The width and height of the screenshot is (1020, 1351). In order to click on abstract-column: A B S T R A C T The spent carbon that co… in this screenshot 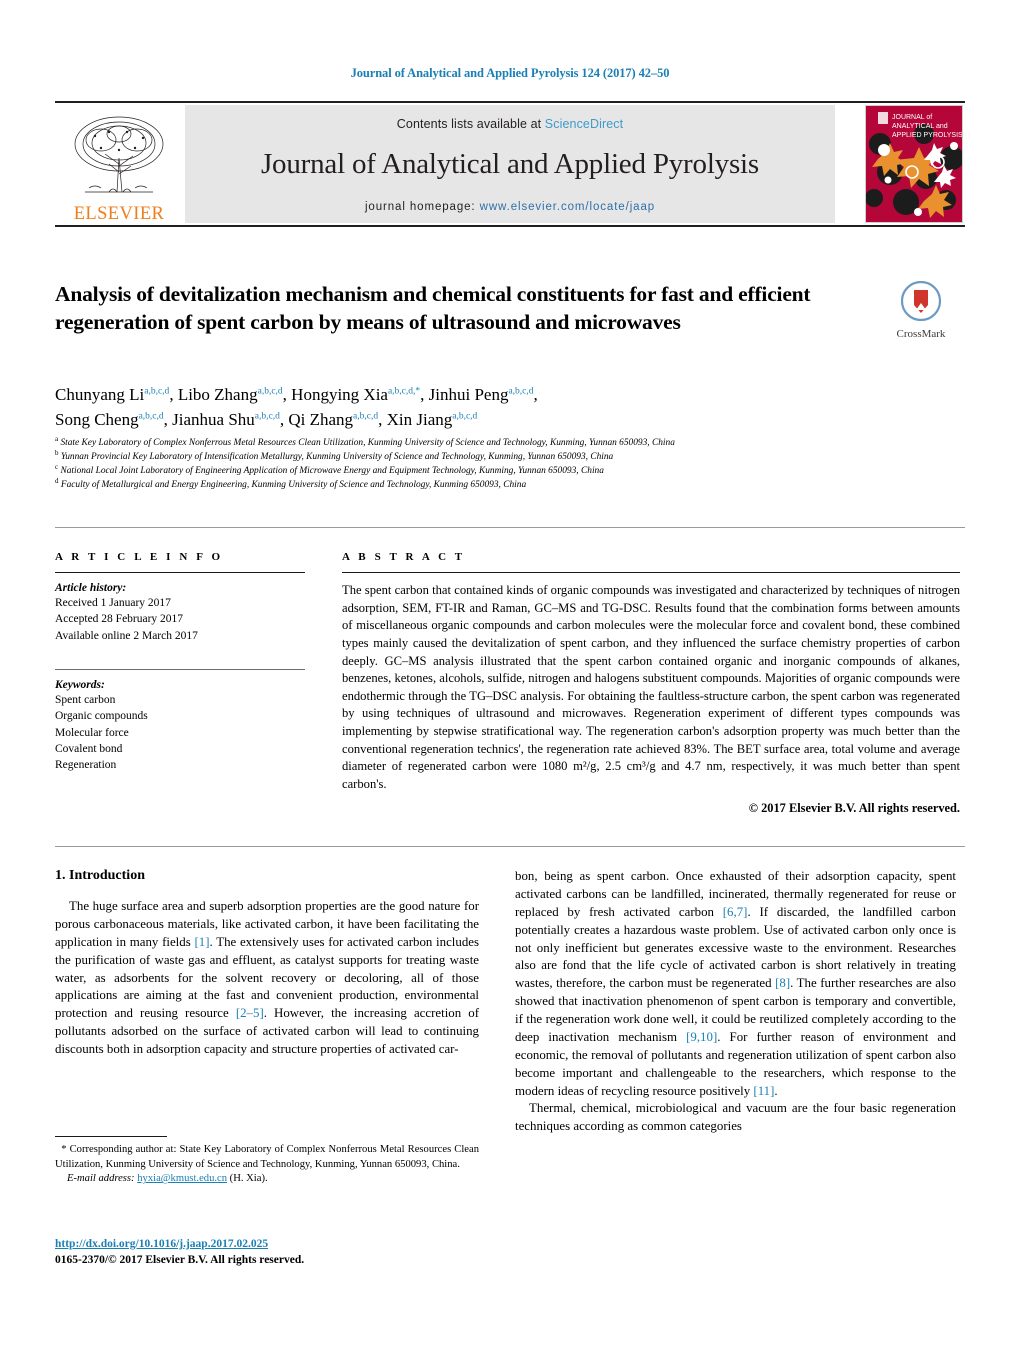, I will do `click(651, 683)`.